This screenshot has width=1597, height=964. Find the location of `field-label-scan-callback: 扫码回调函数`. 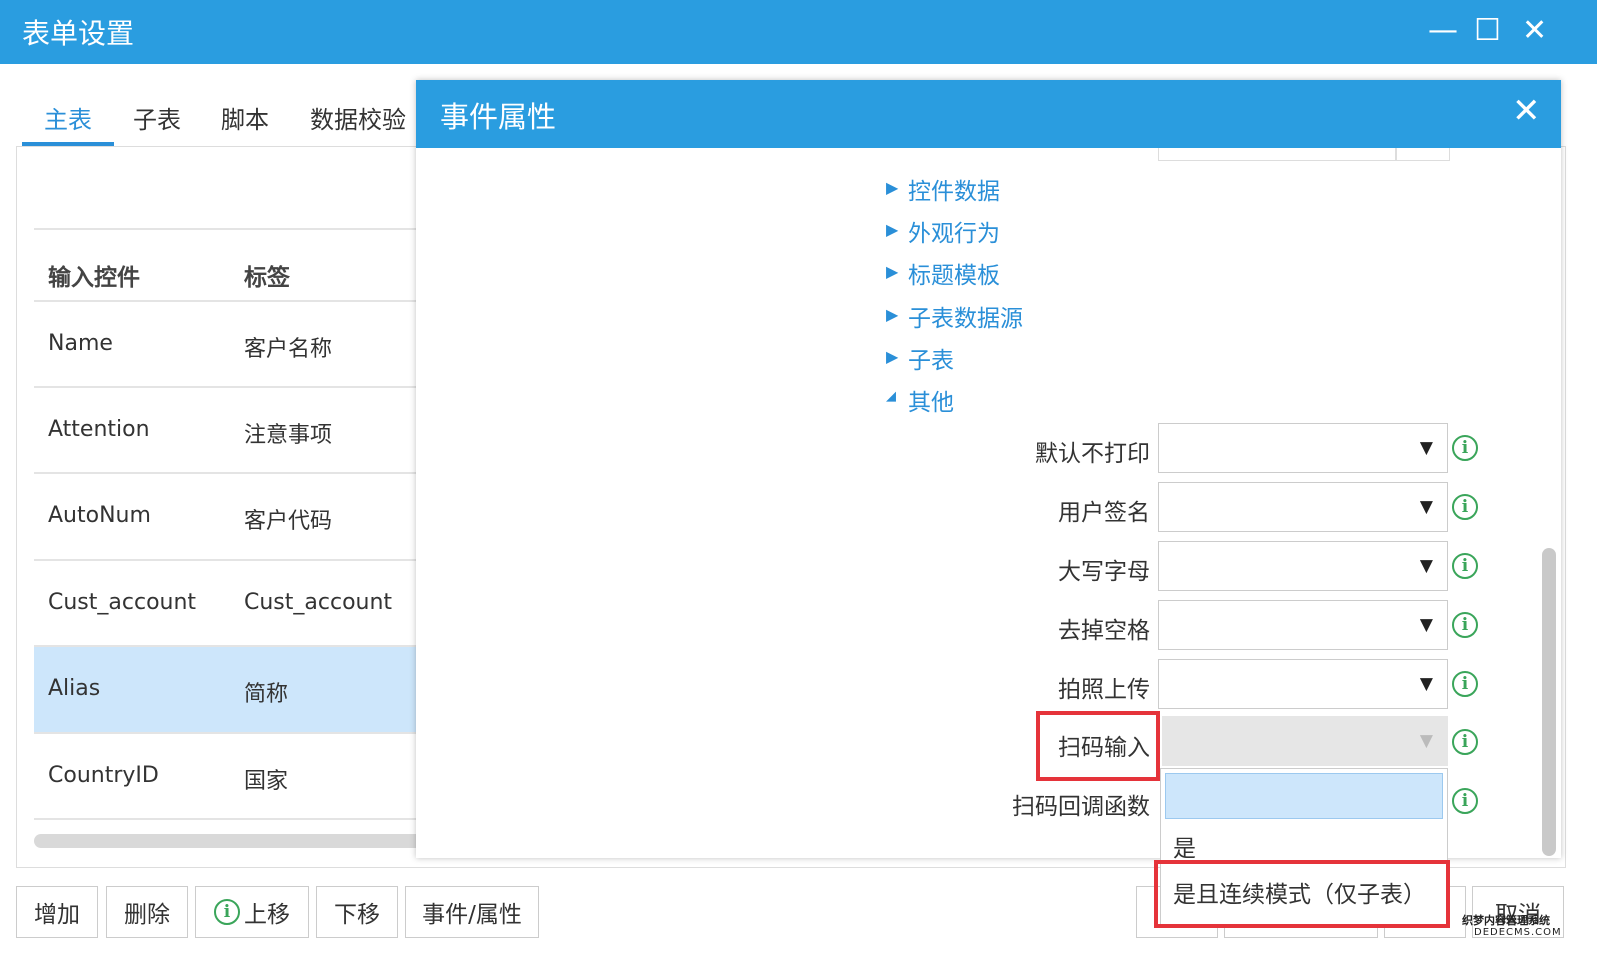

field-label-scan-callback: 扫码回调函数 is located at coordinates (1081, 807).